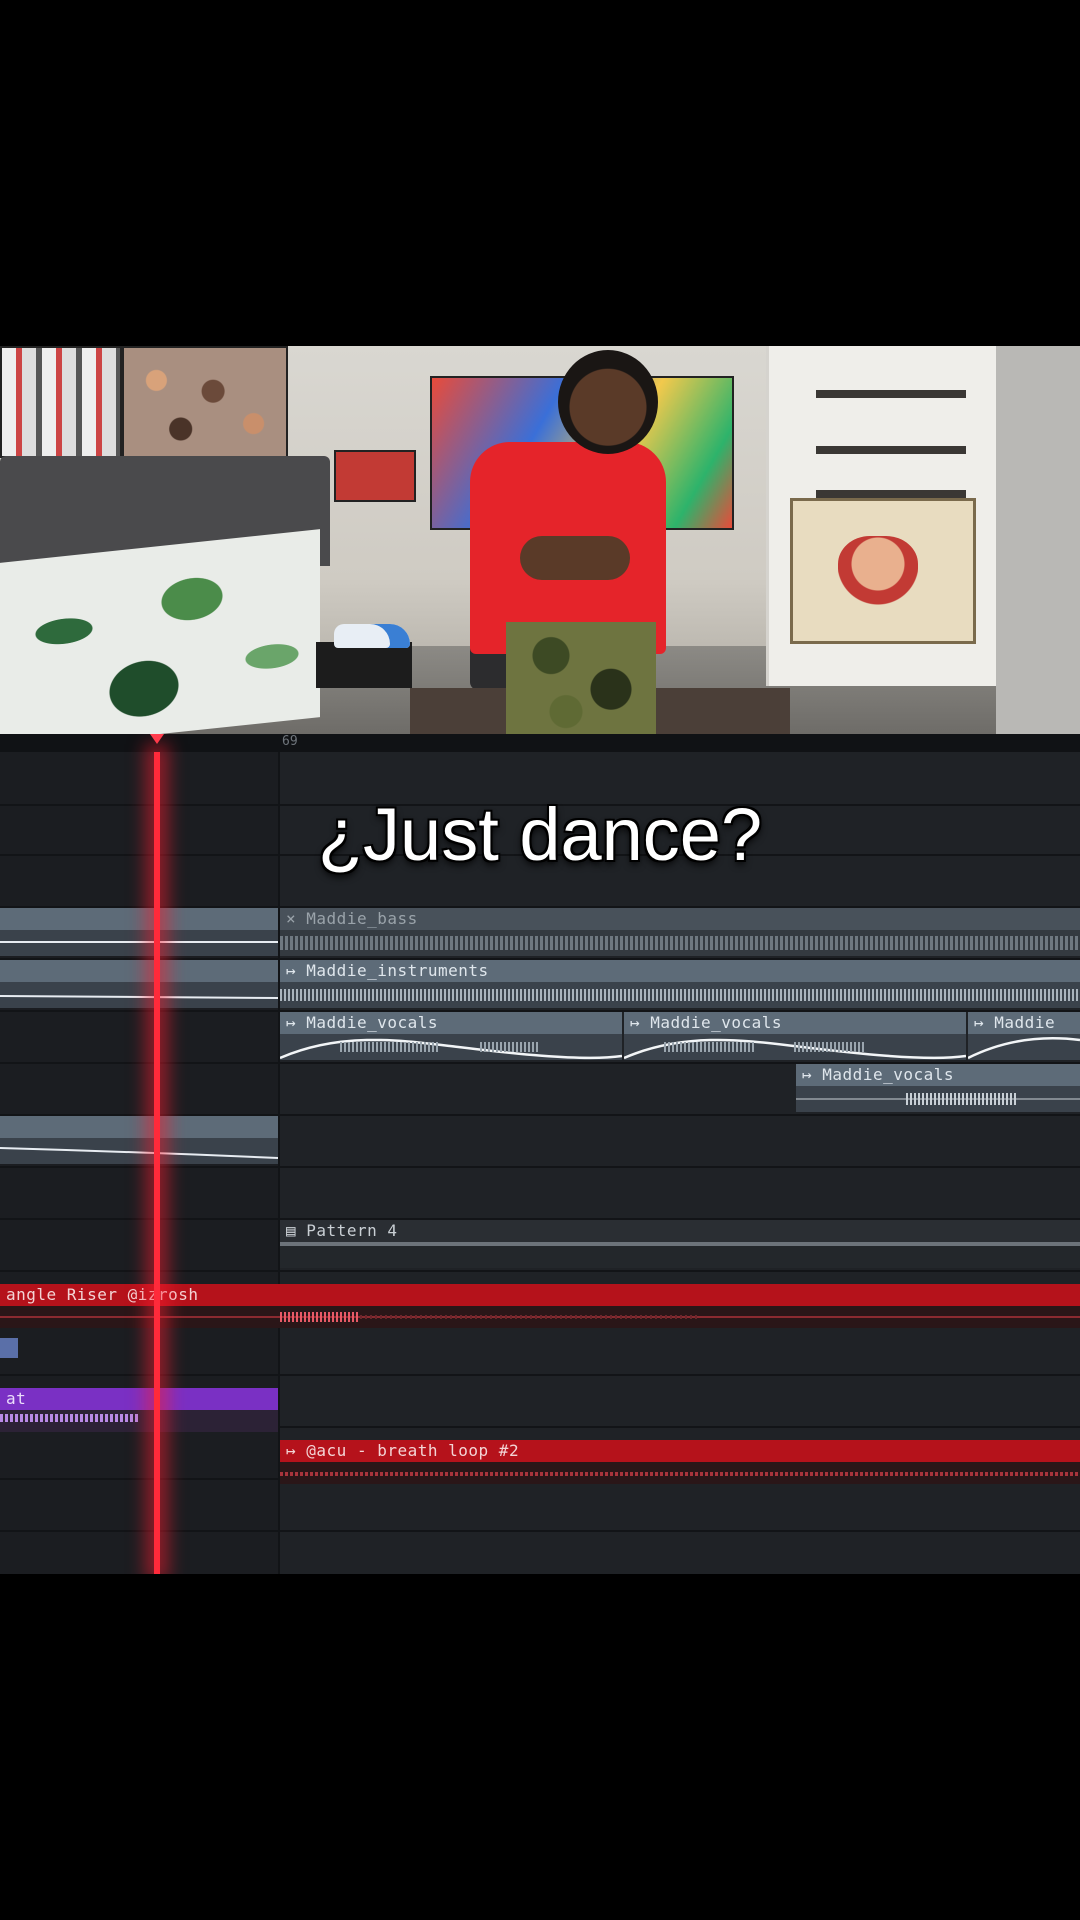 Image resolution: width=1080 pixels, height=1920 pixels. Describe the element at coordinates (680, 984) in the screenshot. I see `clip-maddie-instruments: ↦ Maddie_instruments` at that location.